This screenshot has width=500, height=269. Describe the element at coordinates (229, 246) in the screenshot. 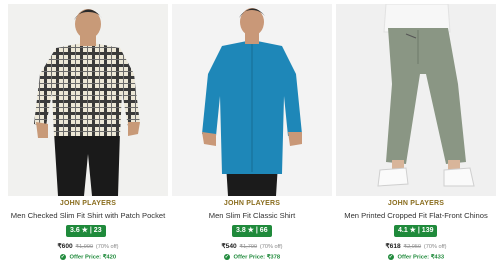

I see `selling-price: ₹540` at that location.